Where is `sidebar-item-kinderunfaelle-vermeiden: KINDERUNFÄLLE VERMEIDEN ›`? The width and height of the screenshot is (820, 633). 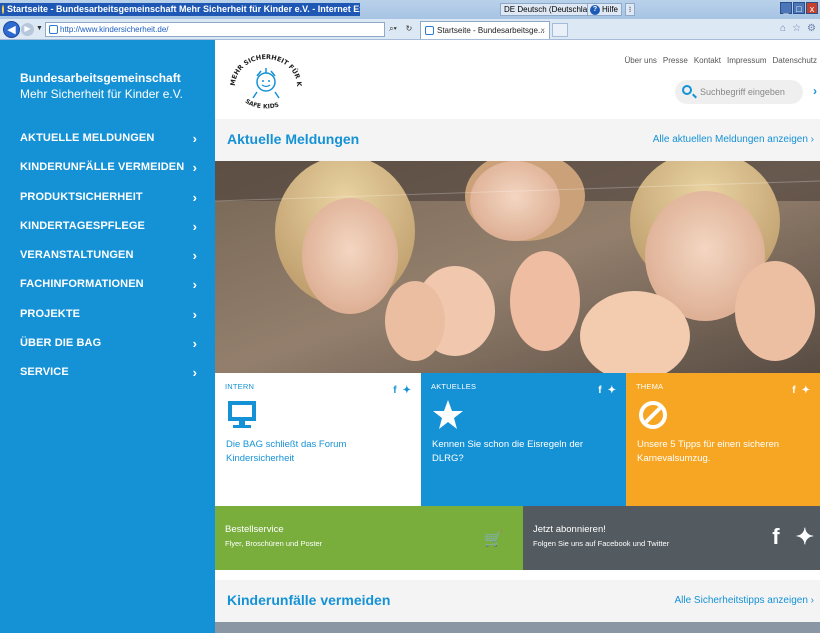 sidebar-item-kinderunfaelle-vermeiden: KINDERUNFÄLLE VERMEIDEN › is located at coordinates (107, 167).